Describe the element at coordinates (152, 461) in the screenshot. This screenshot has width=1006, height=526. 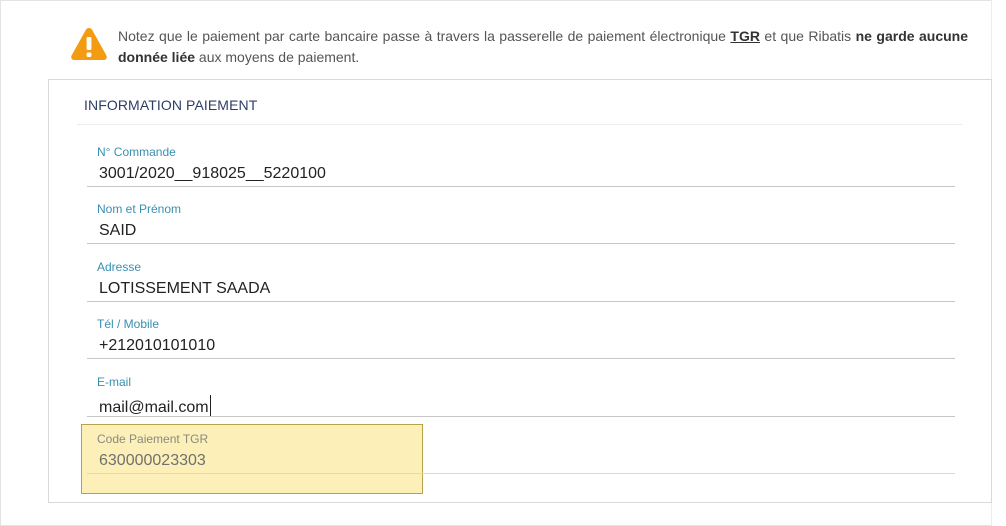
I see `tgr-payment-code-value: 630000023303` at that location.